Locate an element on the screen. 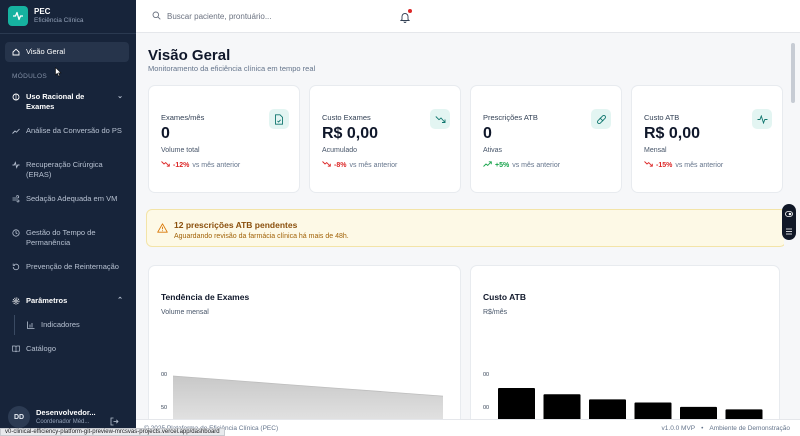 This screenshot has height=436, width=800. sidebar-item-catalogo: Catálogo is located at coordinates (67, 349).